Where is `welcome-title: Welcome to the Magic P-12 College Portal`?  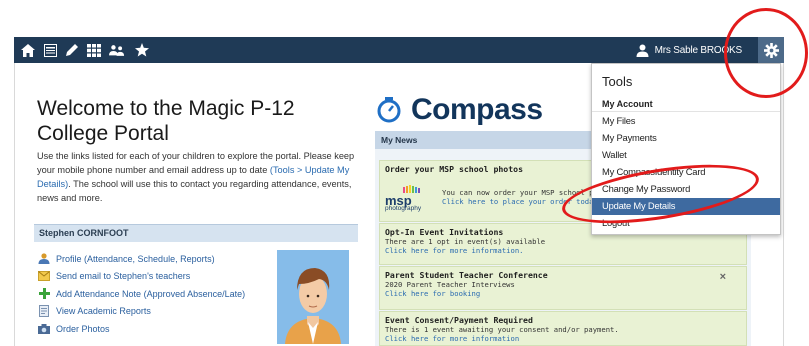
welcome-title: Welcome to the Magic P-12 College Portal is located at coordinates (166, 121).